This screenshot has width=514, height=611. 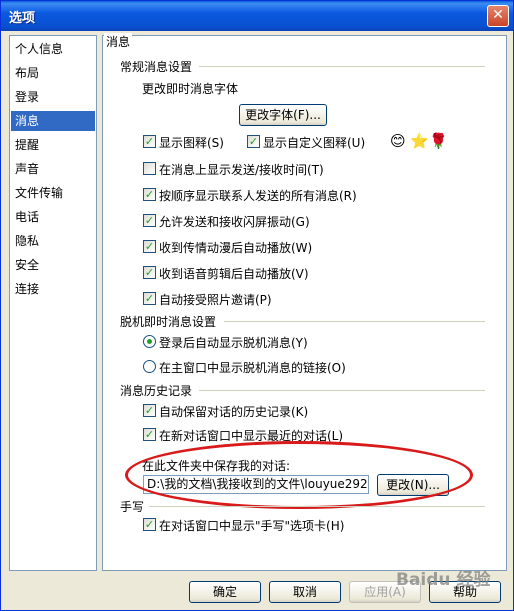 What do you see at coordinates (149, 272) in the screenshot?
I see `autoplay-voice-checkbox: ✓` at bounding box center [149, 272].